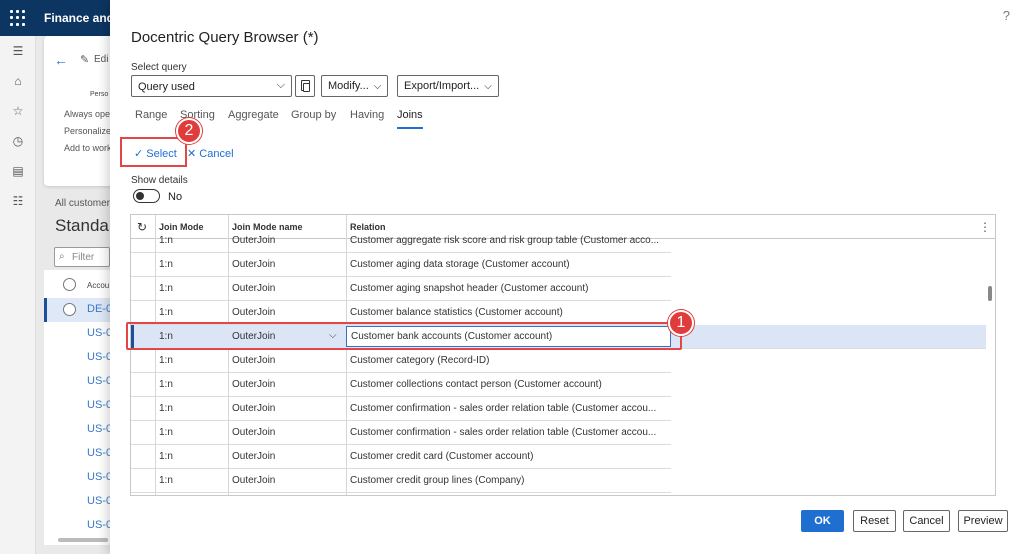 The height and width of the screenshot is (554, 1024). What do you see at coordinates (211, 86) in the screenshot?
I see `select-query-combobox: Query used ⌵` at bounding box center [211, 86].